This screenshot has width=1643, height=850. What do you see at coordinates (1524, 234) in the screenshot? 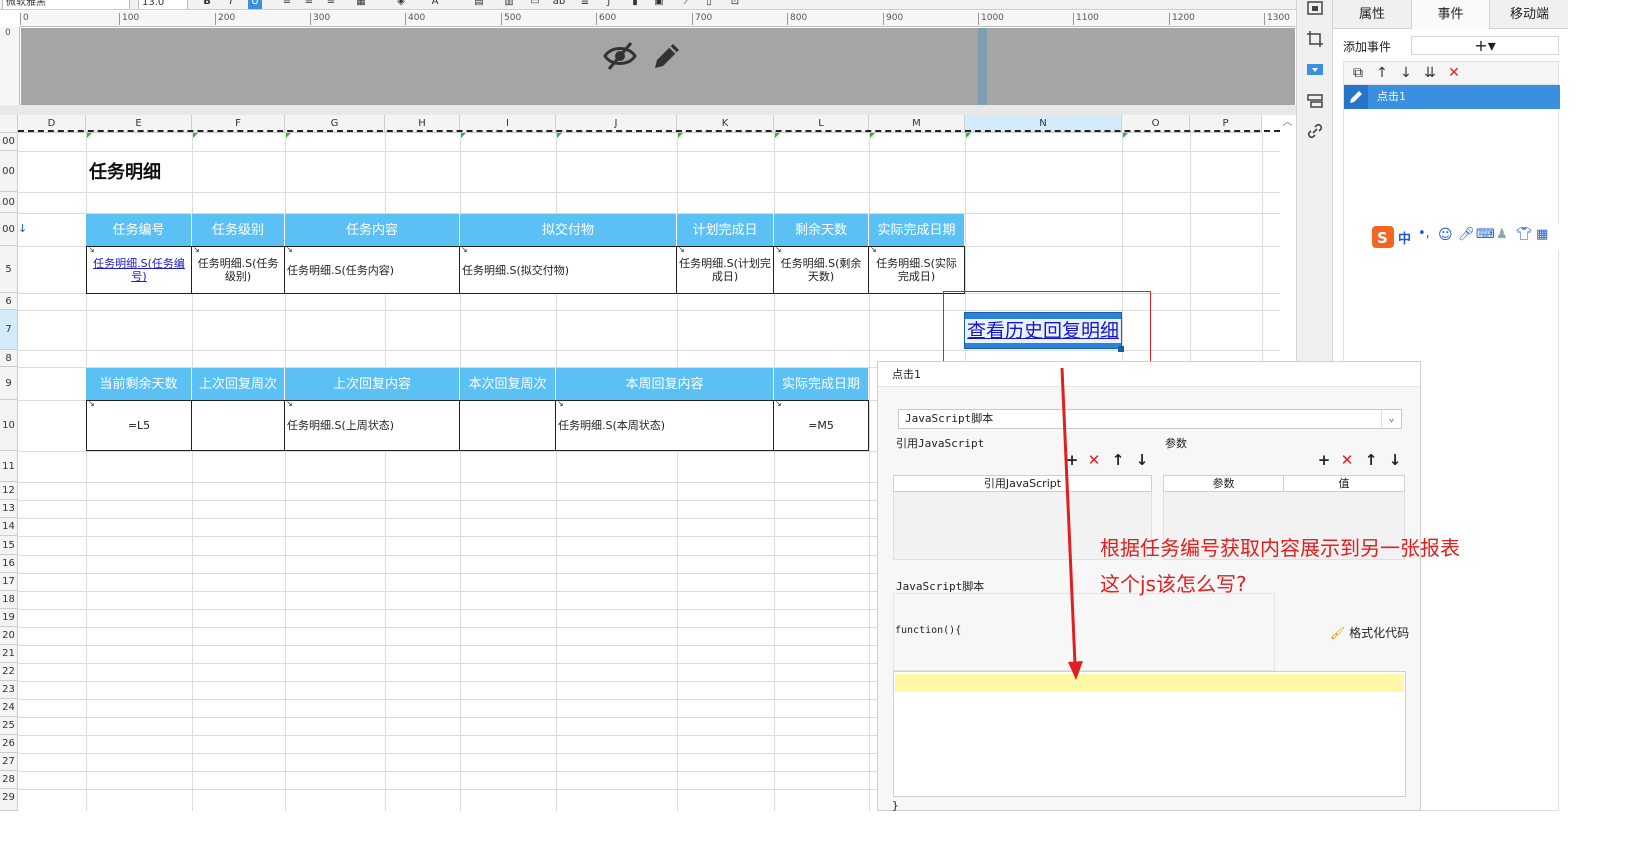
I see `skin-icon: 👕︎` at bounding box center [1524, 234].